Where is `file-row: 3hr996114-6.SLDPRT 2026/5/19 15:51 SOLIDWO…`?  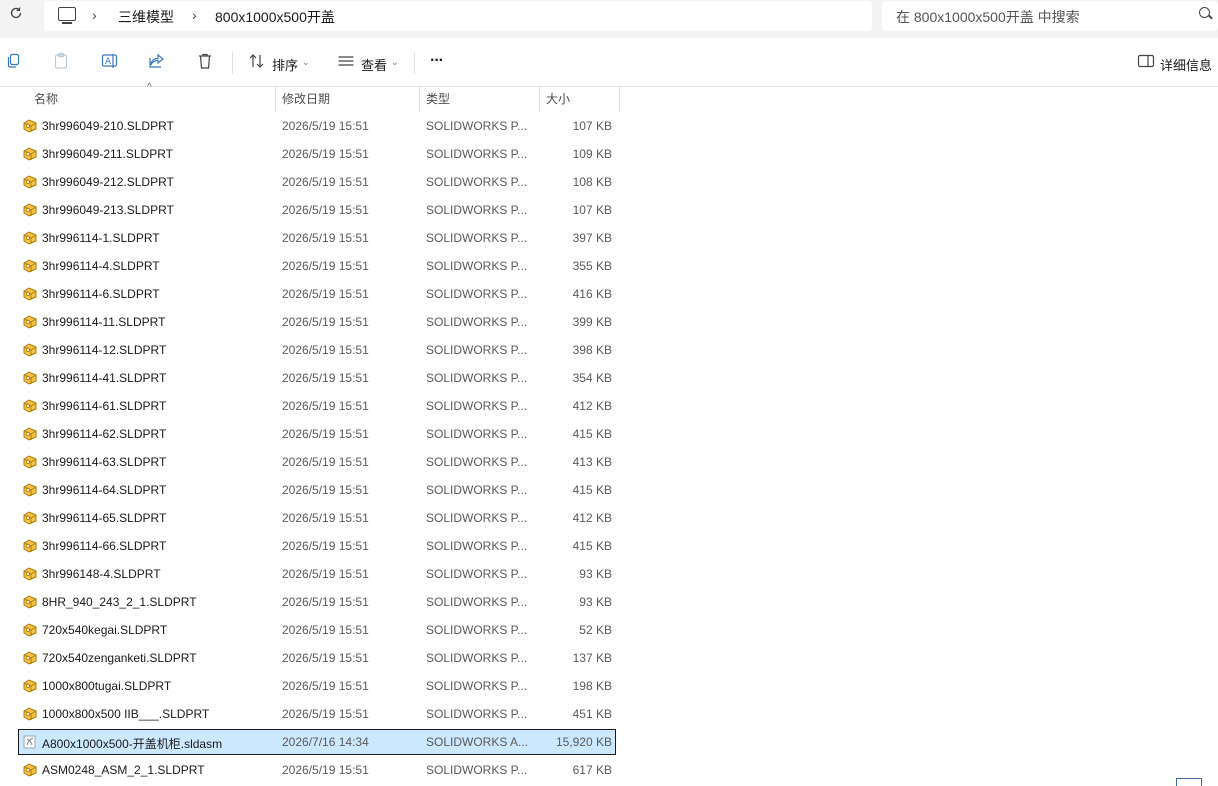
file-row: 3hr996114-6.SLDPRT 2026/5/19 15:51 SOLIDWO… is located at coordinates (317, 294).